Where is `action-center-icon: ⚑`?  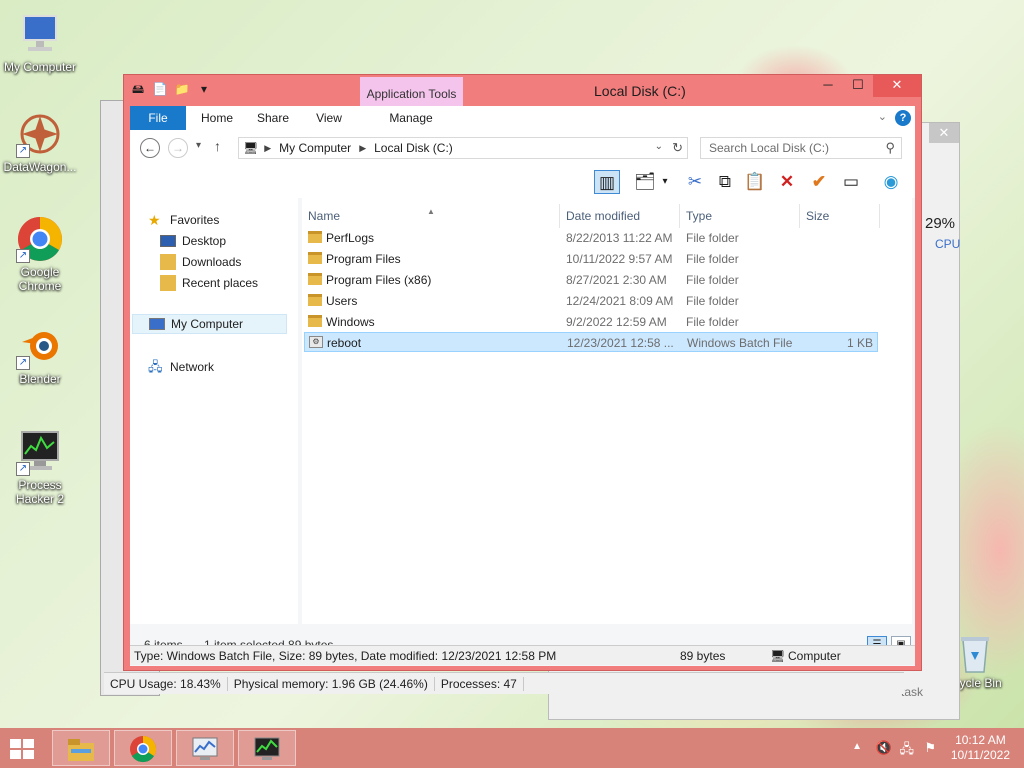 action-center-icon: ⚑ is located at coordinates (930, 748).